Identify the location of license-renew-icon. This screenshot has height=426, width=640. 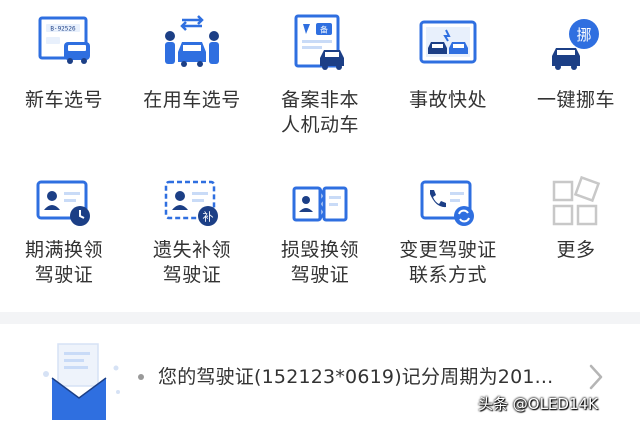
(63, 203).